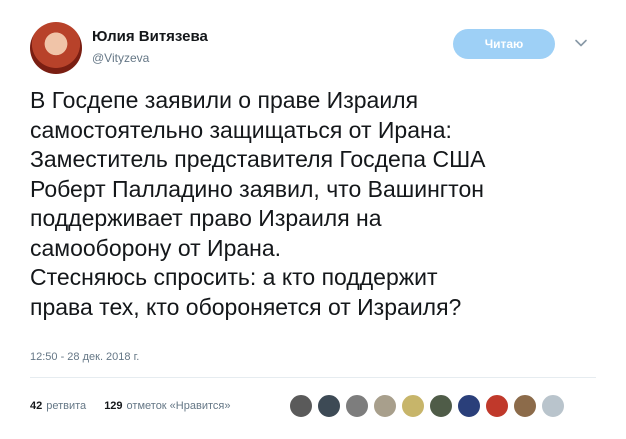 This screenshot has height=439, width=626. What do you see at coordinates (504, 44) in the screenshot?
I see `follow-button: Читаю` at bounding box center [504, 44].